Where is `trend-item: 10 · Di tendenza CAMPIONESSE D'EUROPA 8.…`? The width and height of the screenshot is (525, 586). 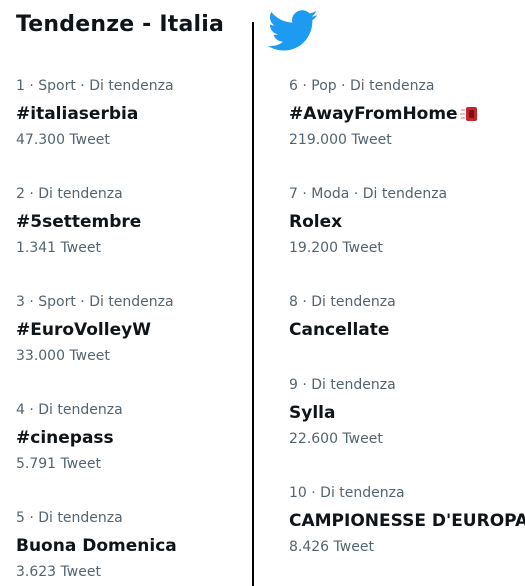 trend-item: 10 · Di tendenza CAMPIONESSE D'EUROPA 8.… is located at coordinates (407, 520).